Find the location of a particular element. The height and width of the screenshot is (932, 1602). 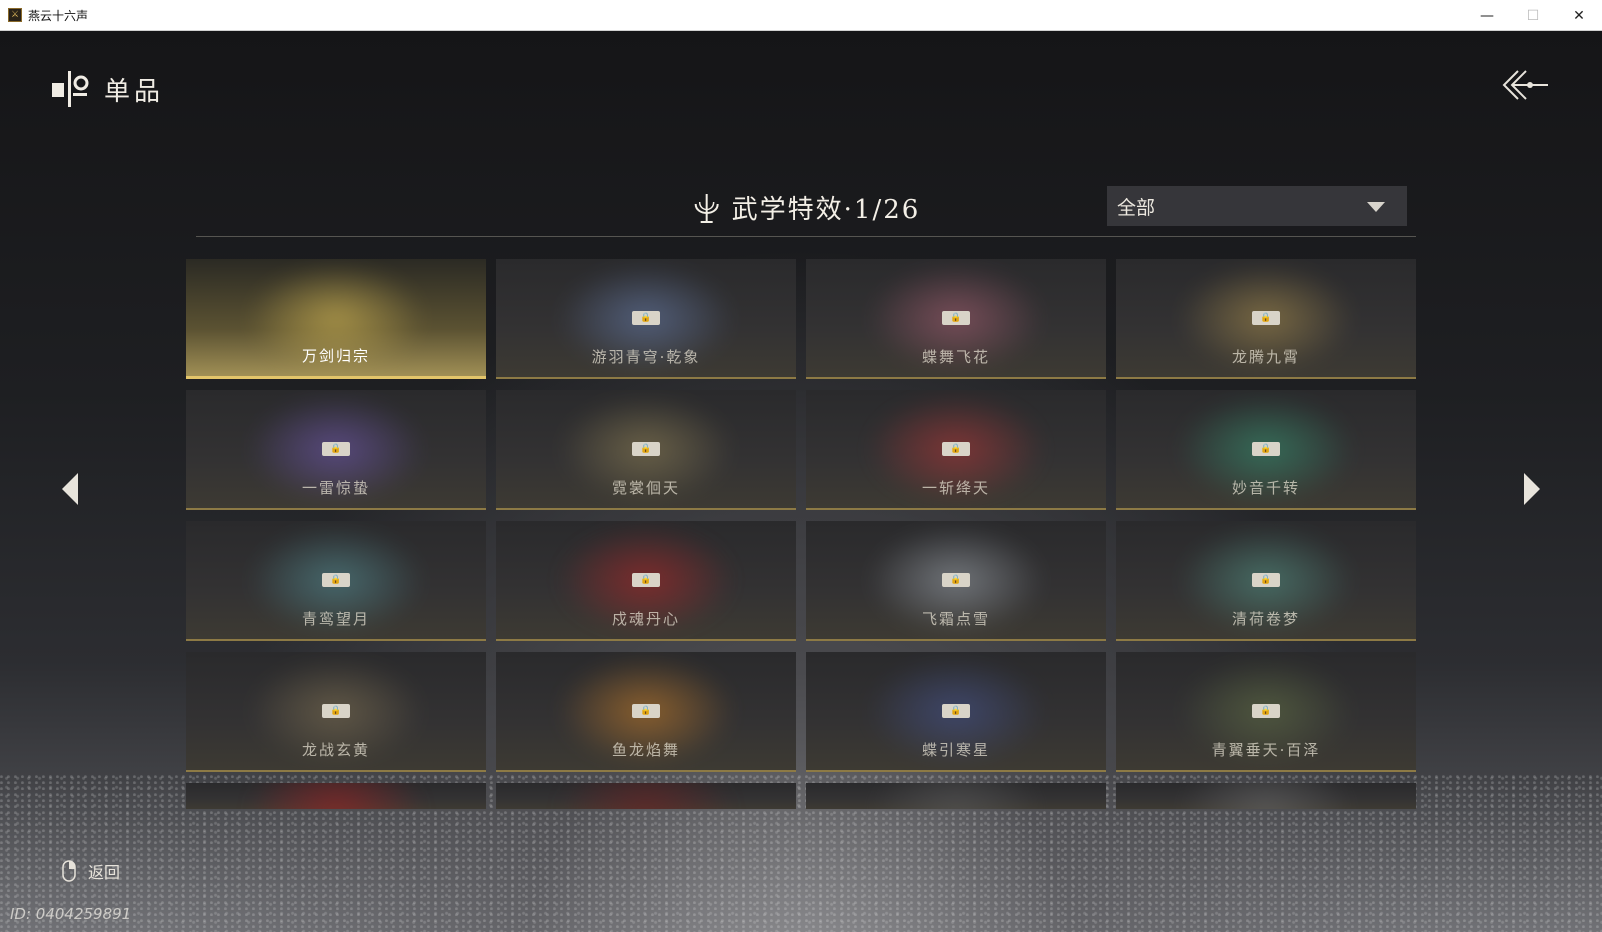

window-title: 燕云十六声 is located at coordinates (58, 15).